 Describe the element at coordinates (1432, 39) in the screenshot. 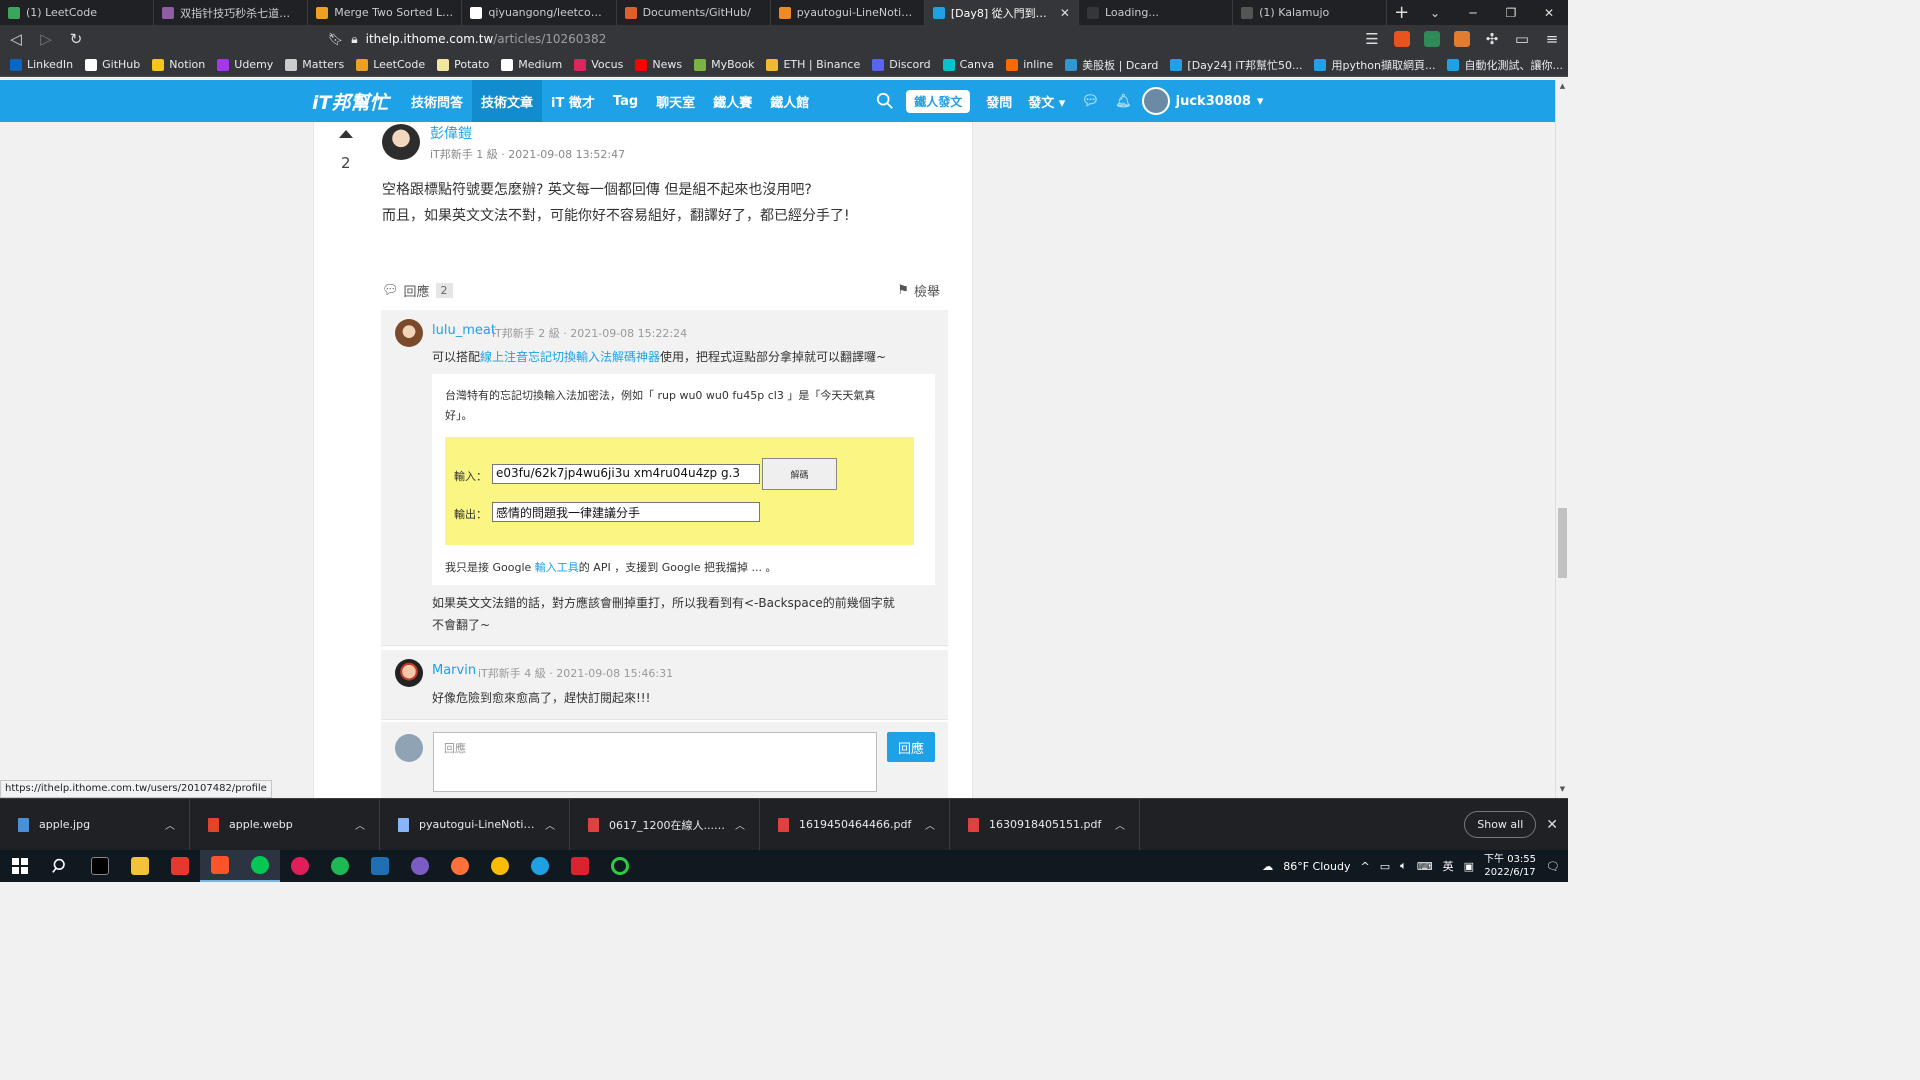

I see `stock-extension-icon` at that location.